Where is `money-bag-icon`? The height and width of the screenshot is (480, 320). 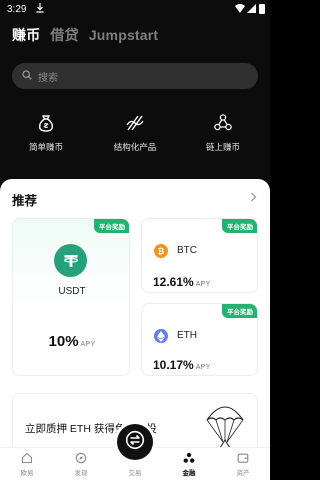
money-bag-icon is located at coordinates (46, 123).